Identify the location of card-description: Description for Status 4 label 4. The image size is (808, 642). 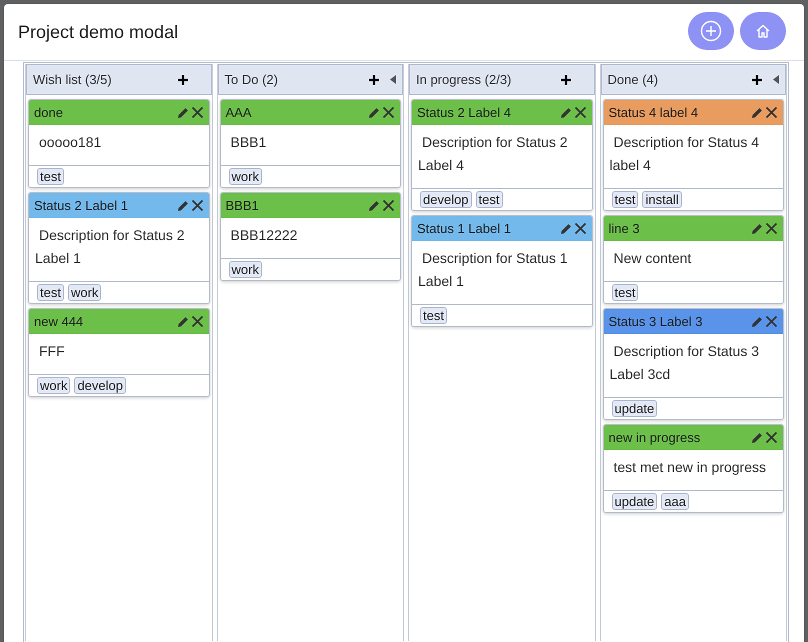
(693, 157).